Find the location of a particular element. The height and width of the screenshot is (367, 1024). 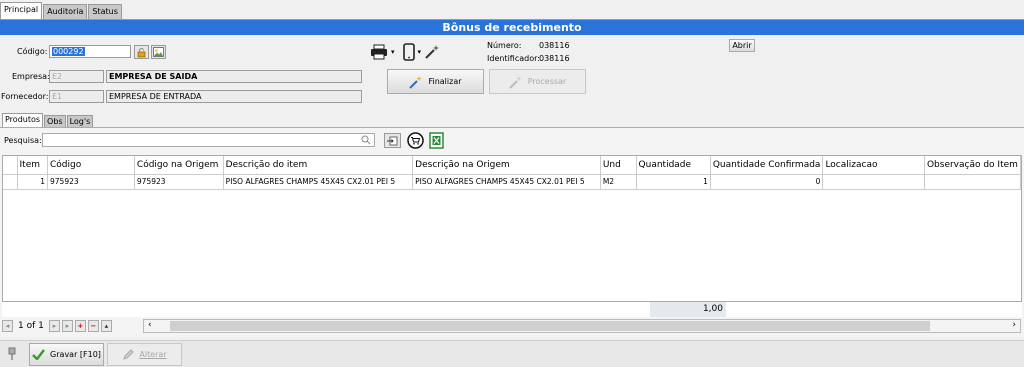

scroll-thumb is located at coordinates (550, 326).